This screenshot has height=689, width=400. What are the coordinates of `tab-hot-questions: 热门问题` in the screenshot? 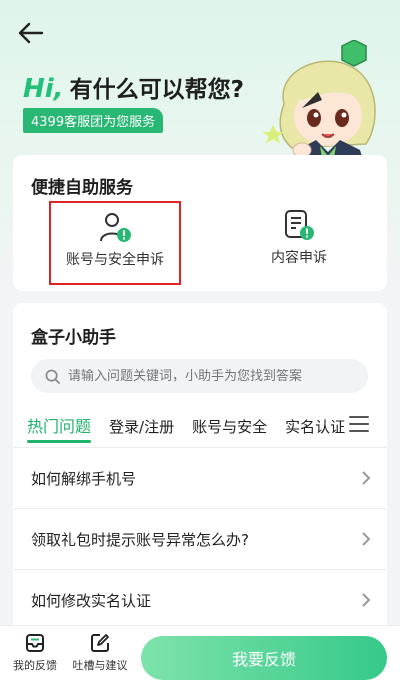 It's located at (59, 428).